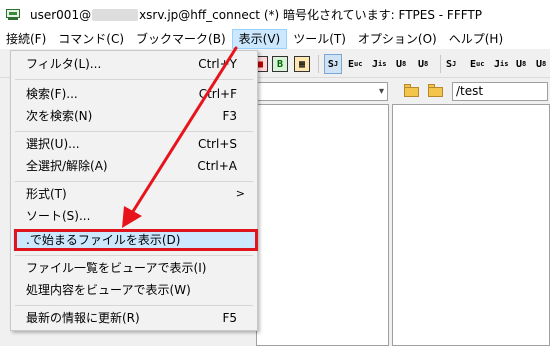 The height and width of the screenshot is (346, 550). What do you see at coordinates (26, 39) in the screenshot?
I see `menu-connect: 接続(F)` at bounding box center [26, 39].